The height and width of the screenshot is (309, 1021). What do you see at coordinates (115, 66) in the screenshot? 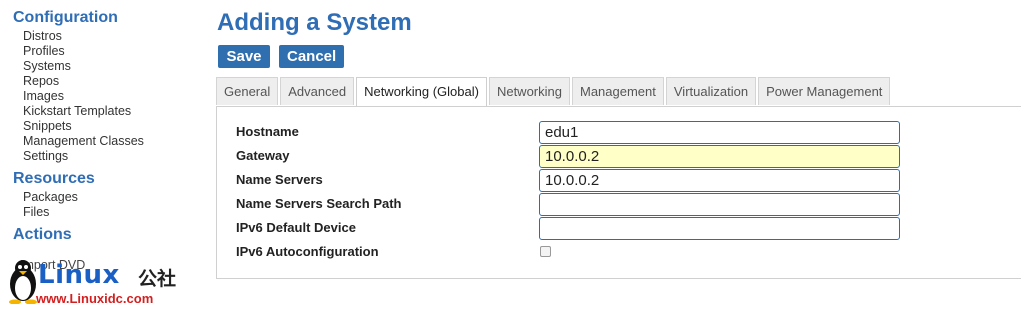
I see `sidebar-item-systems: Systems` at bounding box center [115, 66].